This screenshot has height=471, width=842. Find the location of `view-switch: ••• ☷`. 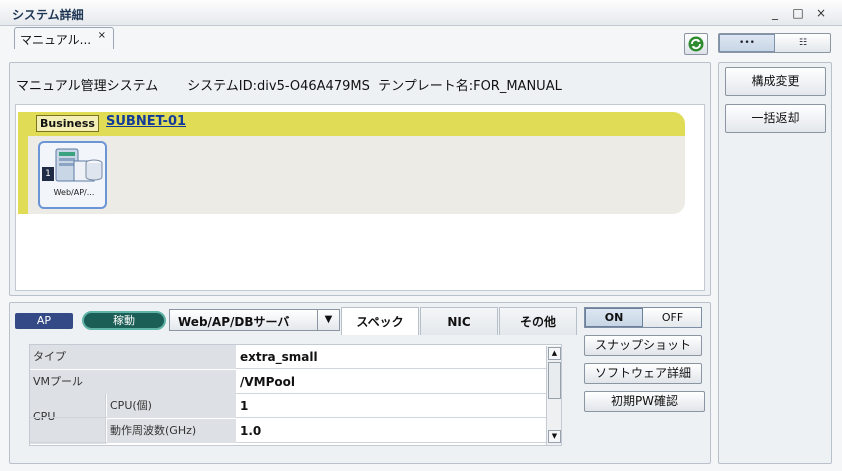

view-switch: ••• ☷ is located at coordinates (774, 43).